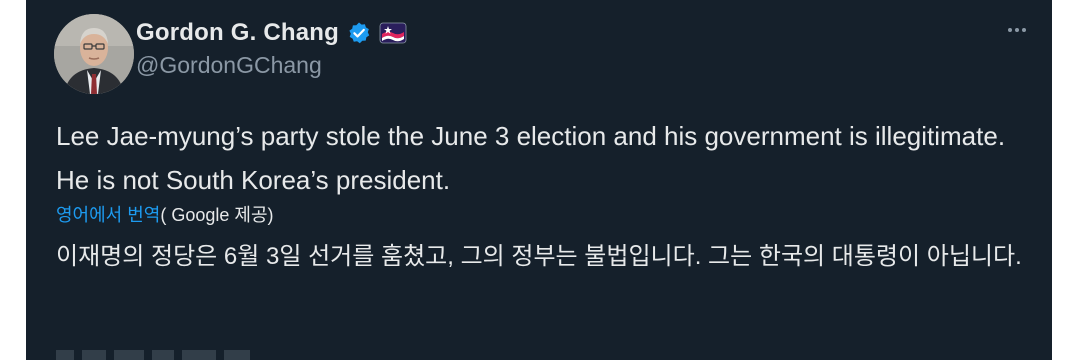  Describe the element at coordinates (176, 352) in the screenshot. I see `cut-off-content` at that location.